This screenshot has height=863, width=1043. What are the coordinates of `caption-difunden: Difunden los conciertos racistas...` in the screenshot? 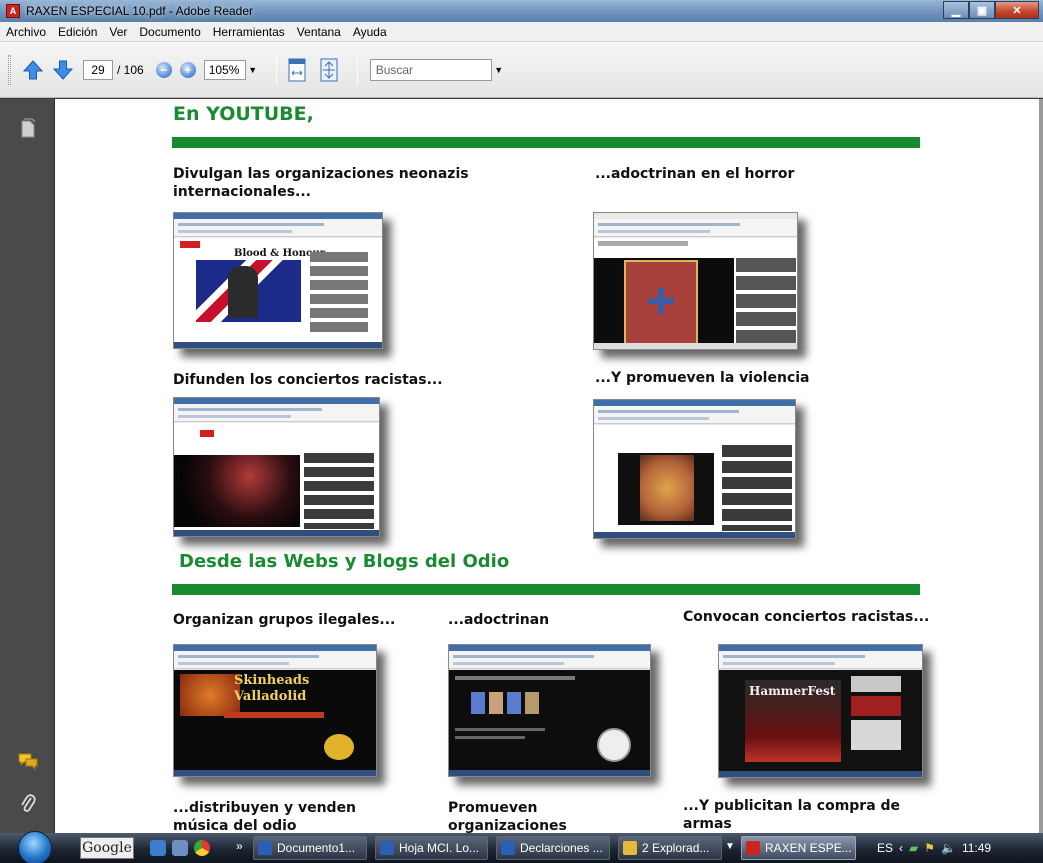 It's located at (308, 380).